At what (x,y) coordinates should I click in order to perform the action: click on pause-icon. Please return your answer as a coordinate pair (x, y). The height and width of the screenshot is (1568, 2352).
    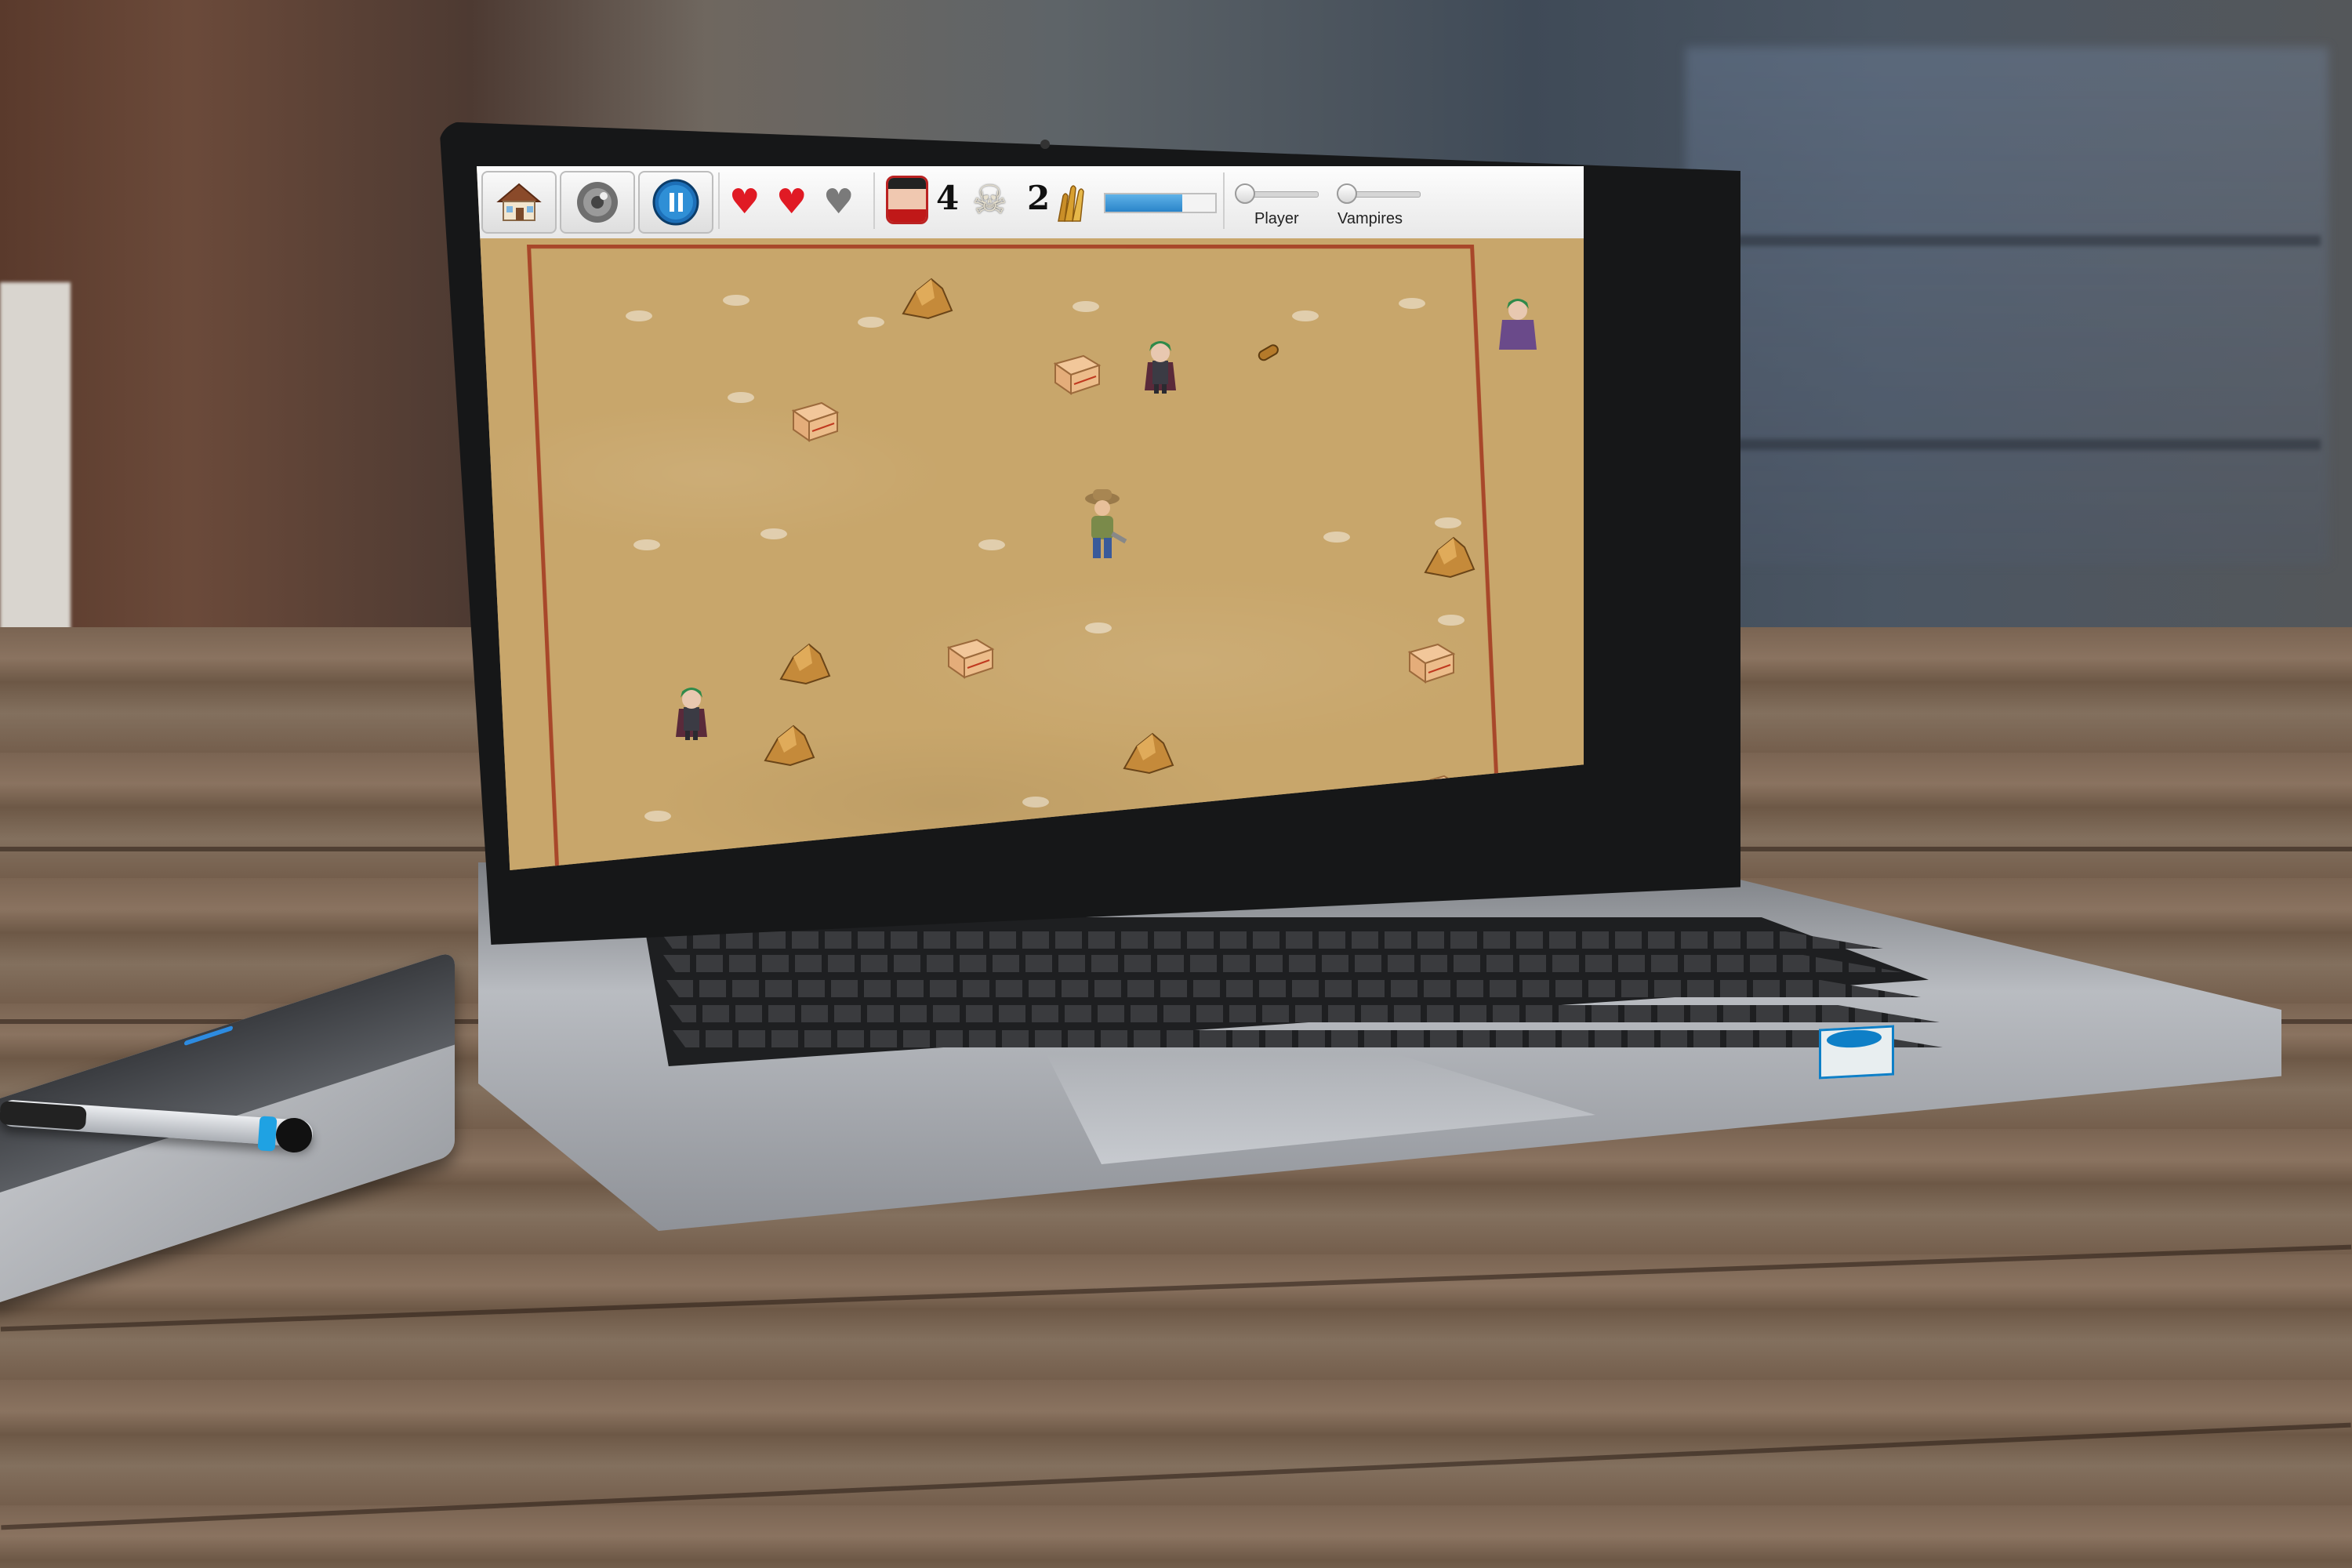
    Looking at the image, I should click on (676, 202).